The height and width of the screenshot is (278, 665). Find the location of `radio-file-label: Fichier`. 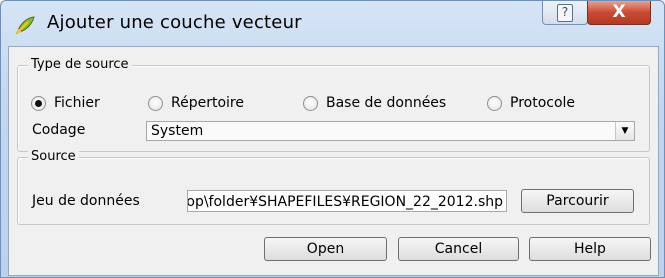

radio-file-label: Fichier is located at coordinates (77, 103).